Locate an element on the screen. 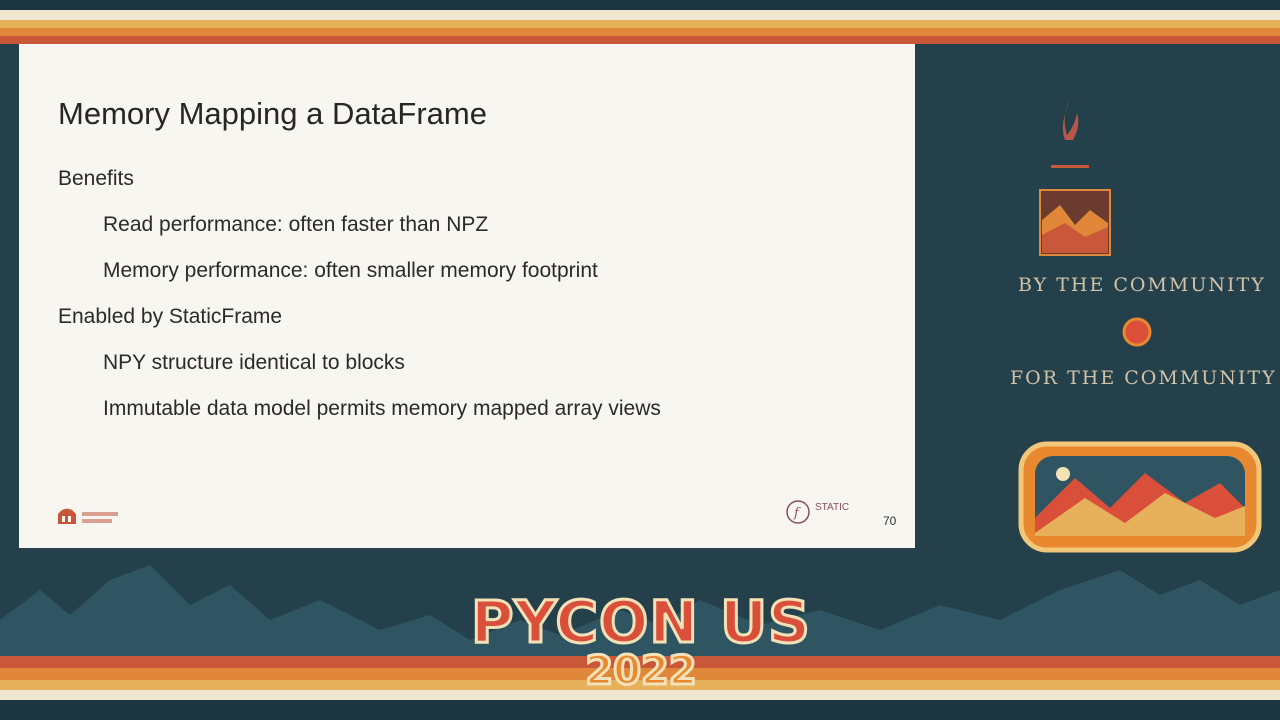 The height and width of the screenshot is (720, 1280). slide-title: Memory Mapping a DataFrame is located at coordinates (272, 113).